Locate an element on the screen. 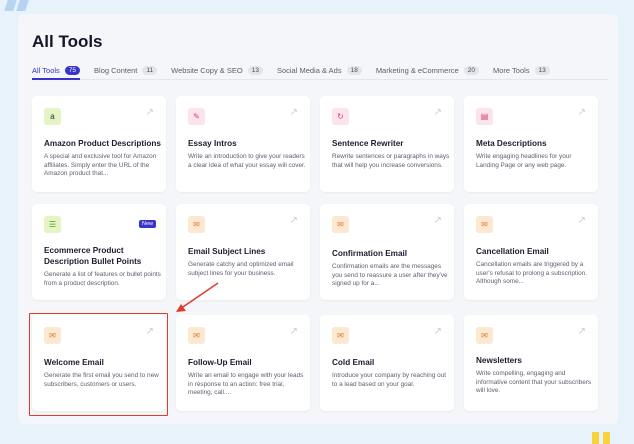 The image size is (634, 444). annotation-arrow-icon is located at coordinates (197, 297).